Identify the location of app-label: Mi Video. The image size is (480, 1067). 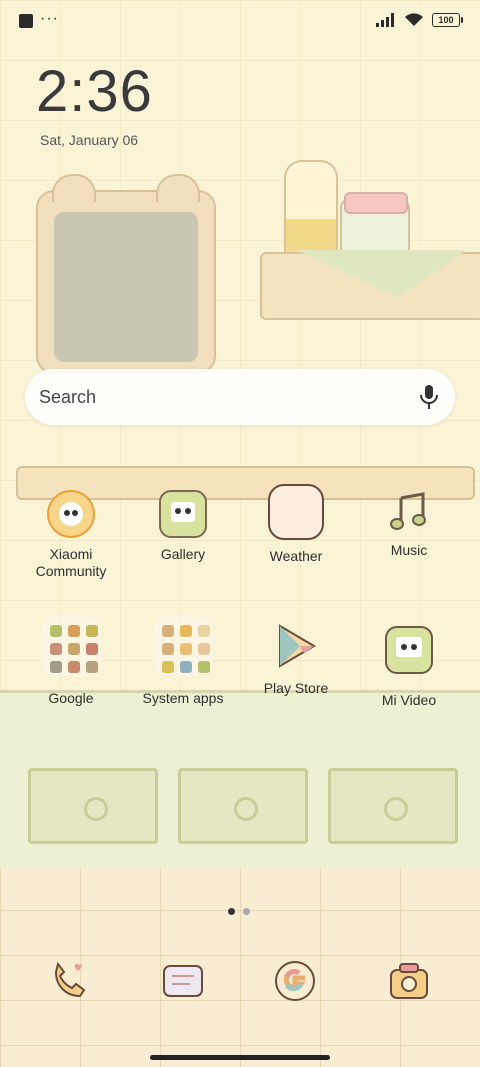
(409, 700).